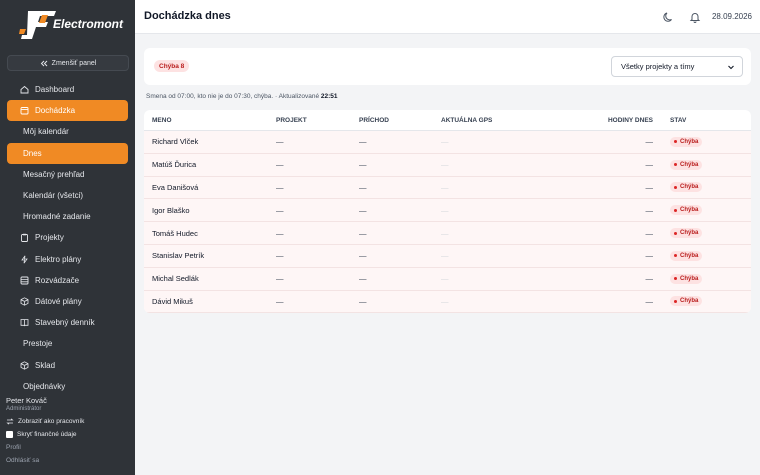  I want to click on sidebar-item-sklad: Sklad, so click(67, 364).